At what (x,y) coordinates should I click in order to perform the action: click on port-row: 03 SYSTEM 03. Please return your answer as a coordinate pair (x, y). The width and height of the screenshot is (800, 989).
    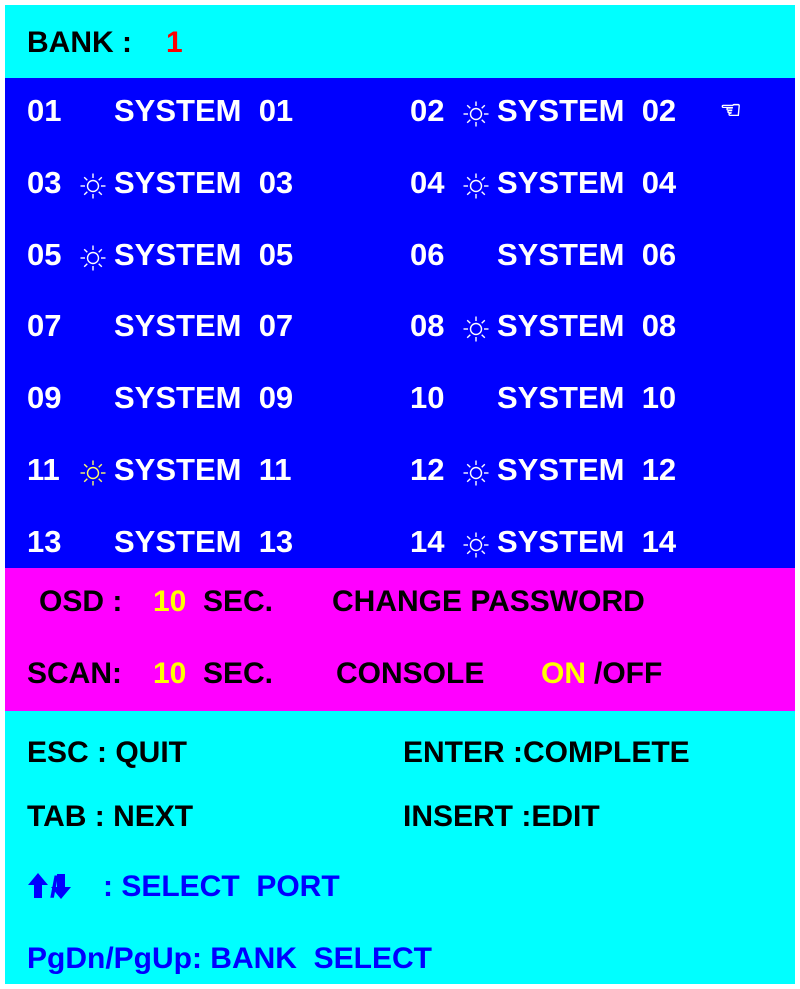
    Looking at the image, I should click on (202, 183).